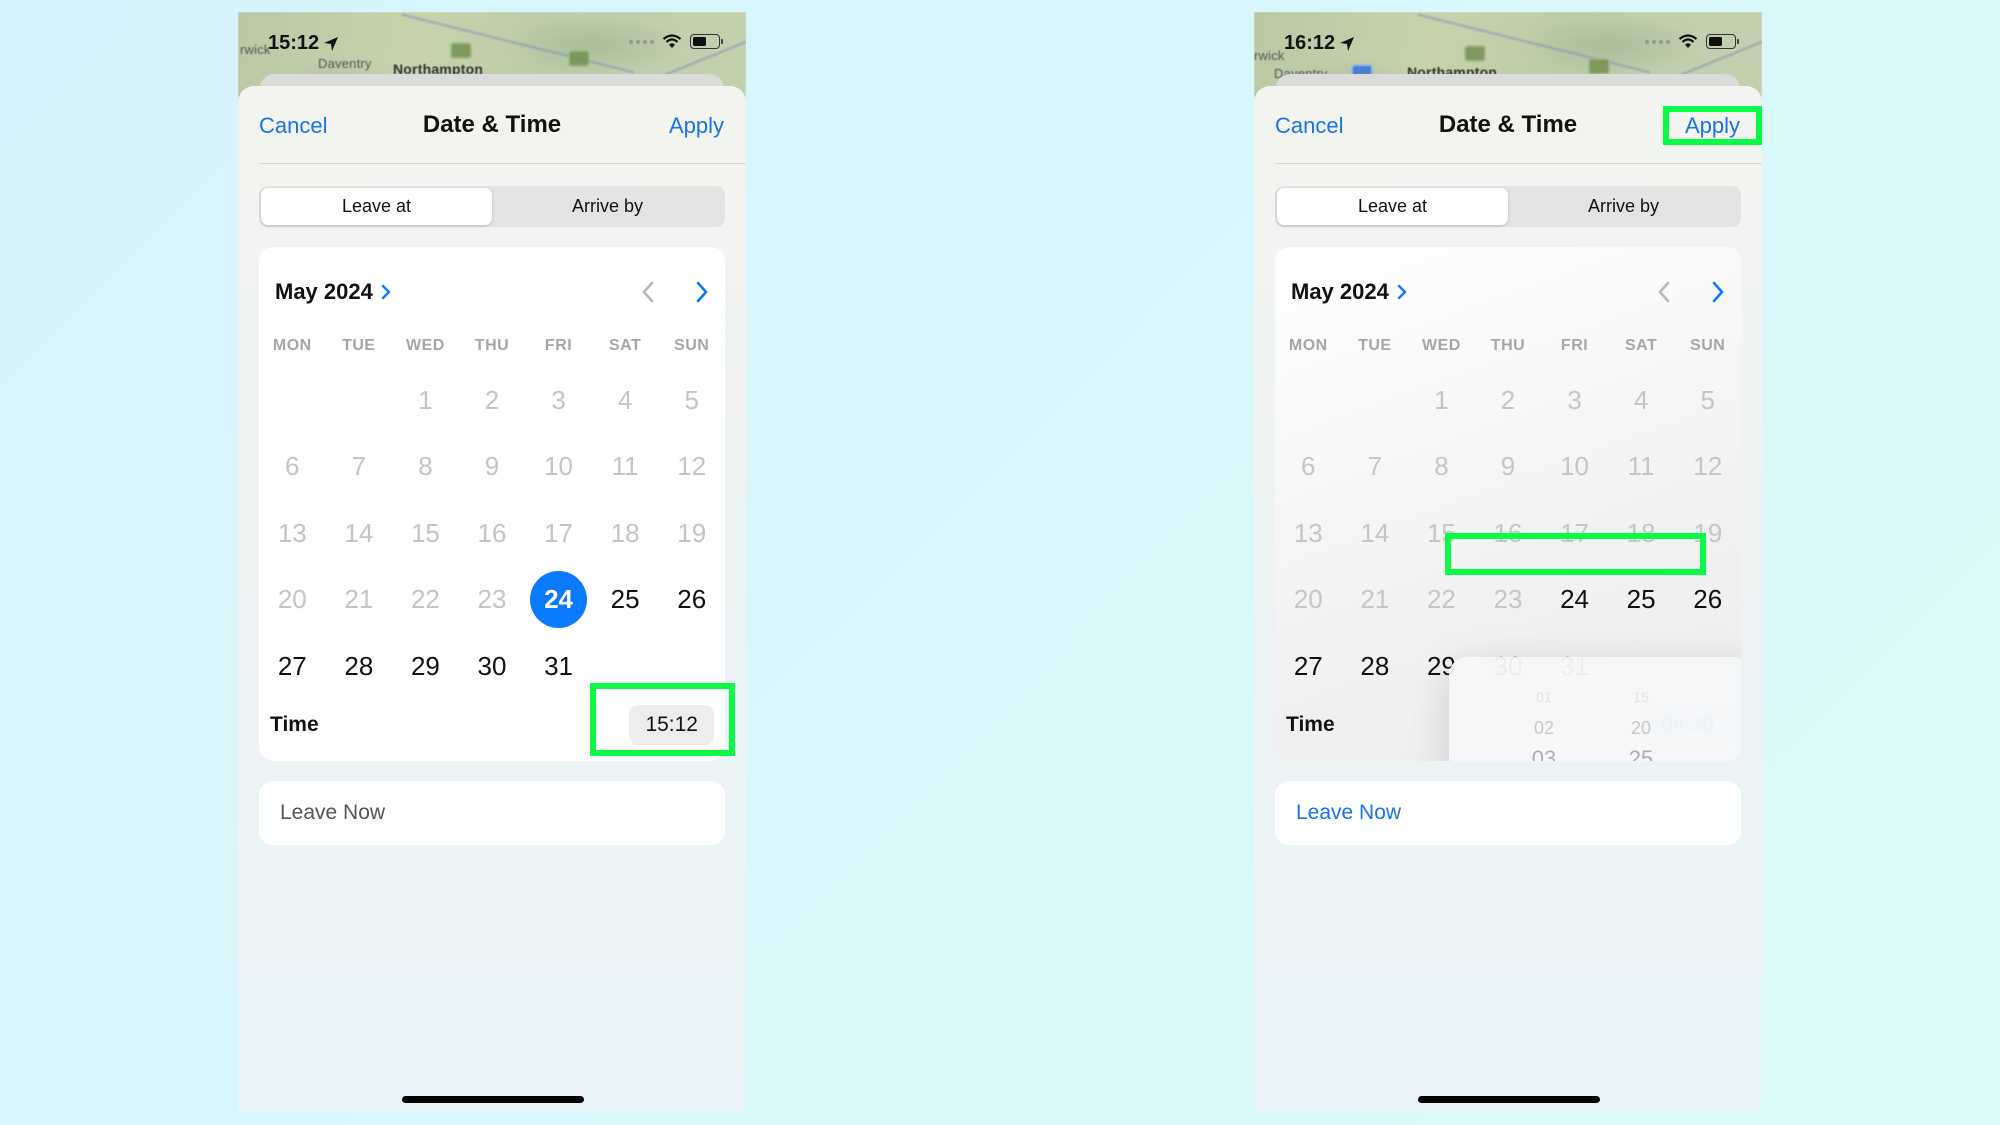  Describe the element at coordinates (492, 725) in the screenshot. I see `time-row: Time 15:12` at that location.